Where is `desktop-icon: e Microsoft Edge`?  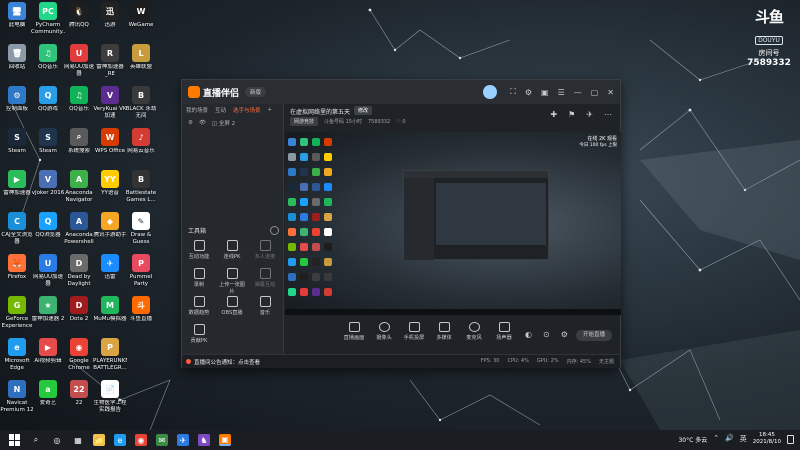 desktop-icon: e Microsoft Edge is located at coordinates (17, 354).